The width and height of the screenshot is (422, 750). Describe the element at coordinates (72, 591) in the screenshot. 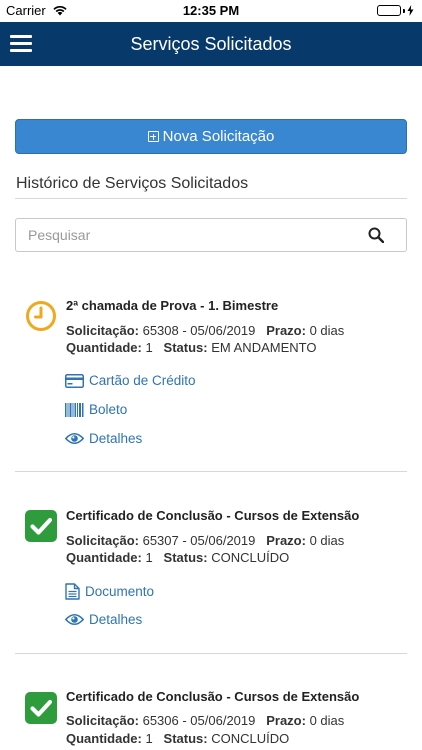

I see `document-icon` at that location.